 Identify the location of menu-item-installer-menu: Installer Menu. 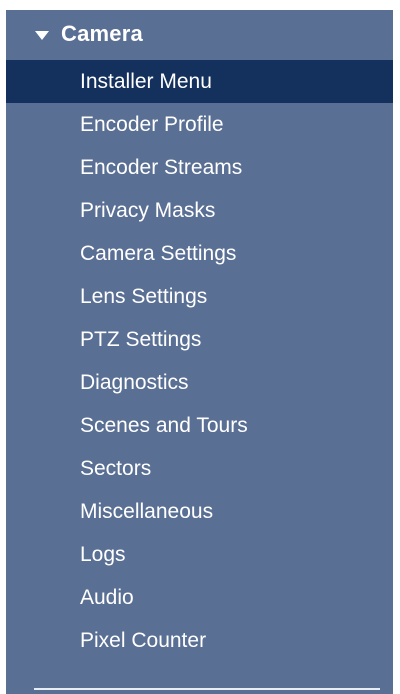
(199, 81).